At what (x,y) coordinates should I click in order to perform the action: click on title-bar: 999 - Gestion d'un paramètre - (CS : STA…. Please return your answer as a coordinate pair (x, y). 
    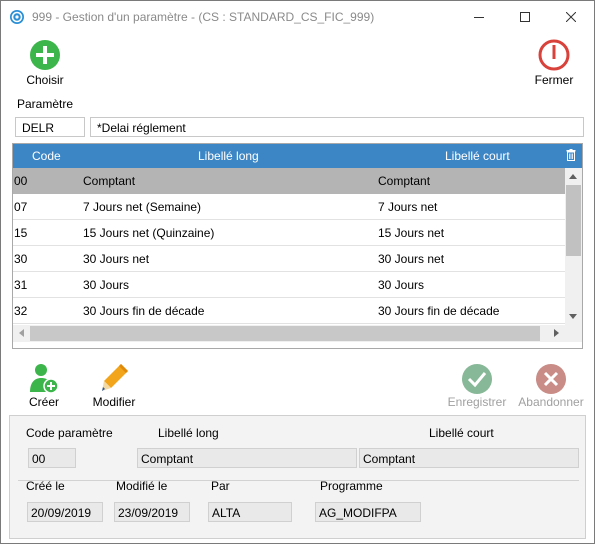
    Looking at the image, I should click on (297, 16).